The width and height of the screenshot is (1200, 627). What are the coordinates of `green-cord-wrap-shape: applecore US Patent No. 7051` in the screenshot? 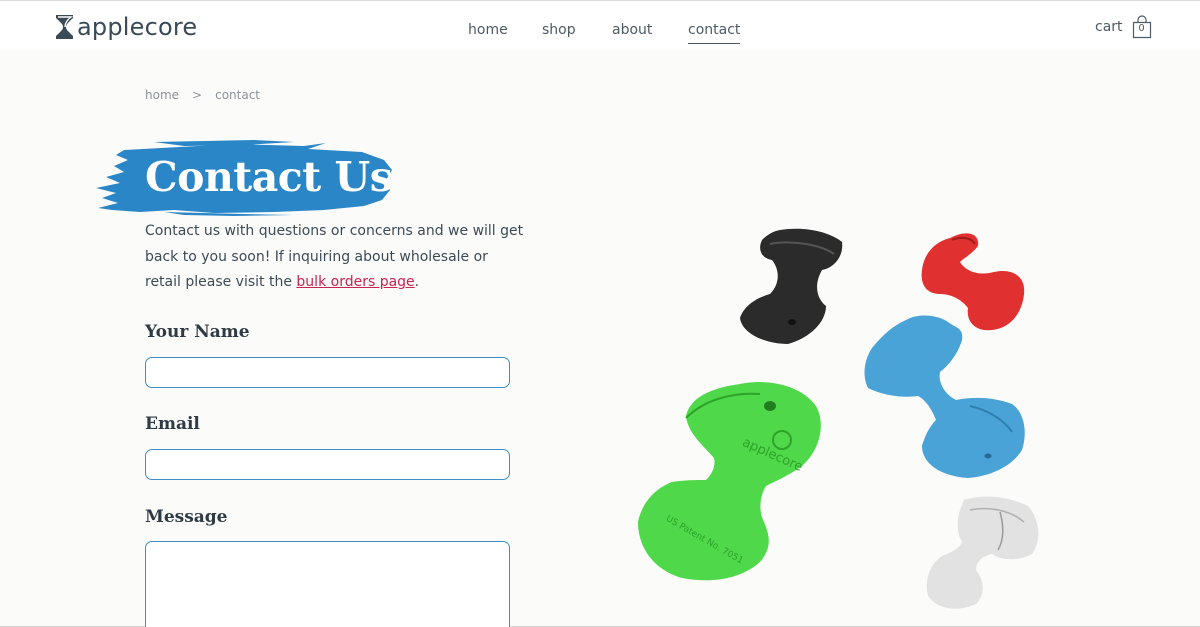 It's located at (729, 481).